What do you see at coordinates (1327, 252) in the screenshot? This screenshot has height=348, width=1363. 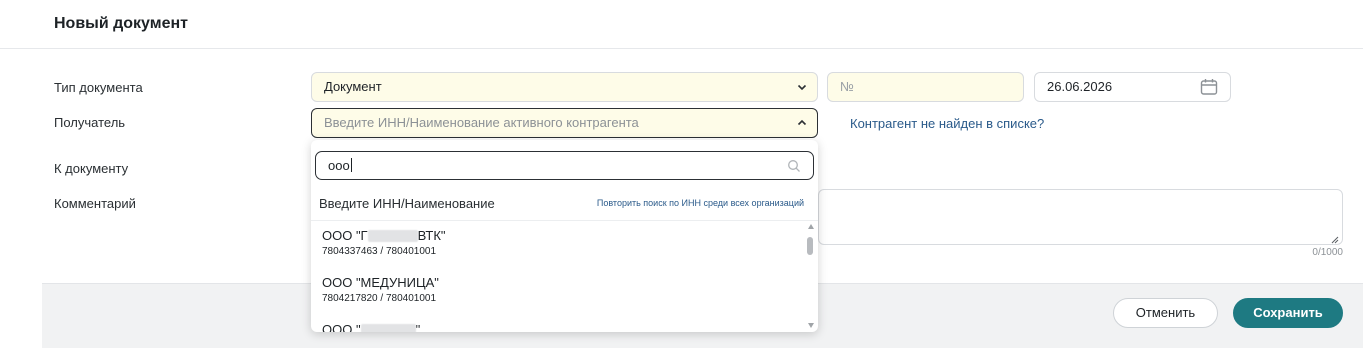 I see `comment-char-counter: 0/1000` at bounding box center [1327, 252].